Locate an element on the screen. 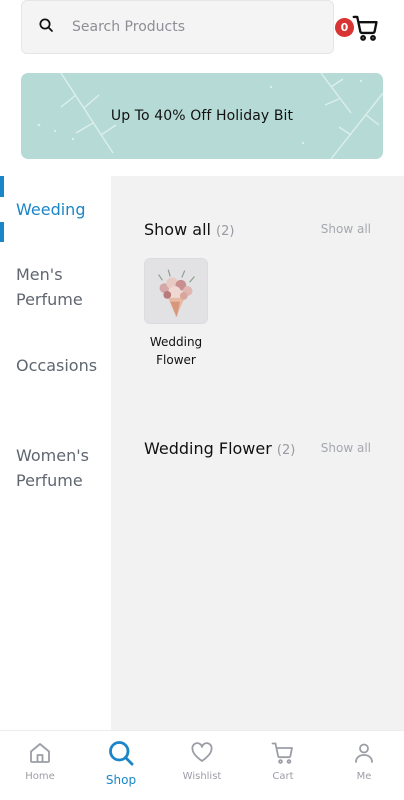  header: Search Products 0 is located at coordinates (202, 31).